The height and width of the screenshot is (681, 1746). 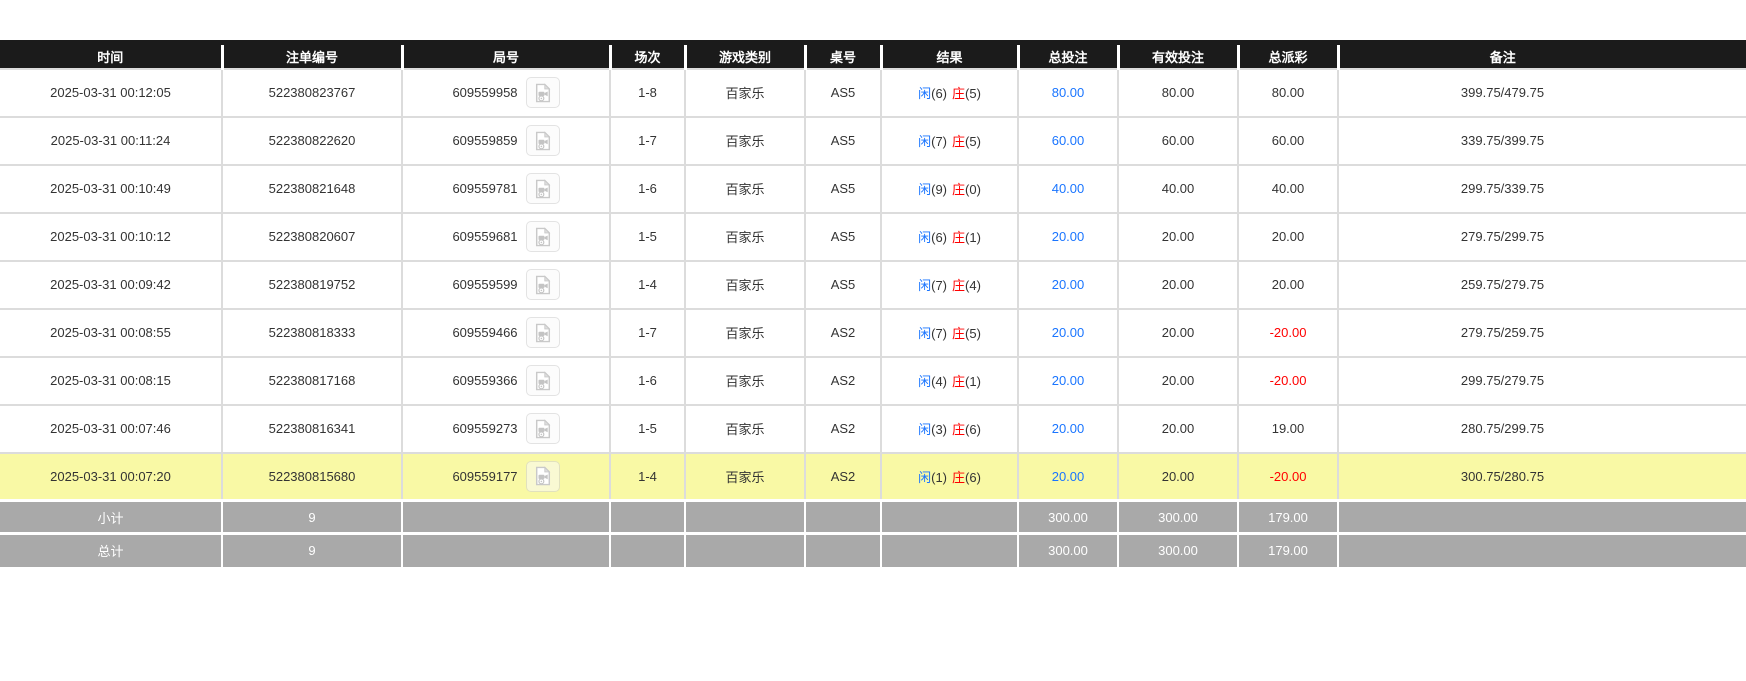 I want to click on total-valid-bet: 300.00, so click(x=1178, y=549).